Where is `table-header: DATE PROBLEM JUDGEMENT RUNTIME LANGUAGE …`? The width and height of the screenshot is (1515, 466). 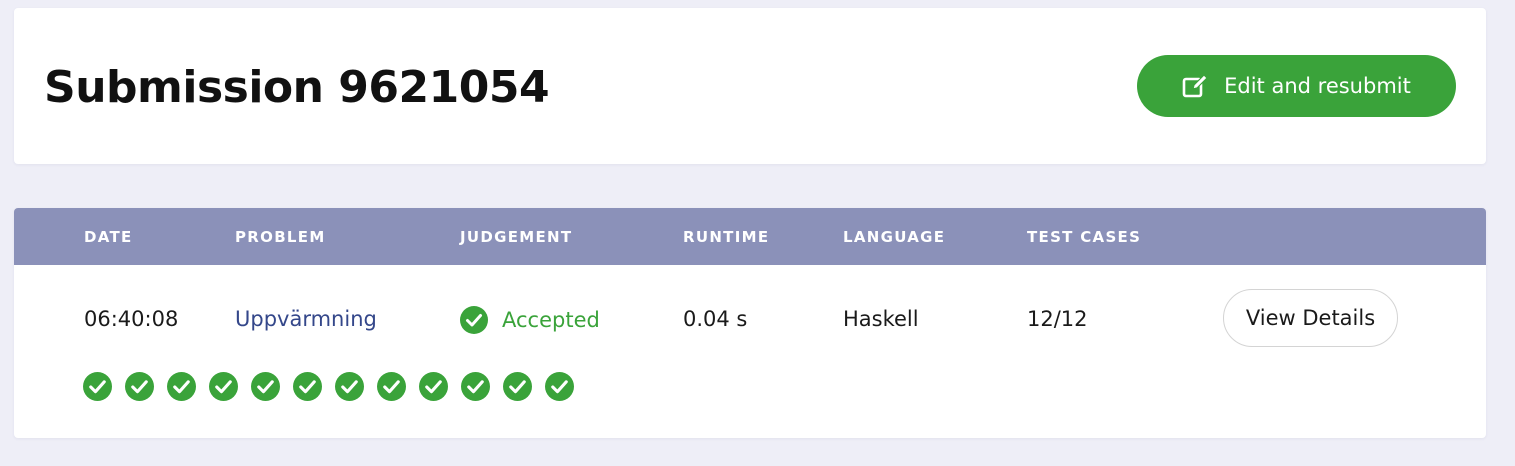 table-header: DATE PROBLEM JUDGEMENT RUNTIME LANGUAGE … is located at coordinates (750, 236).